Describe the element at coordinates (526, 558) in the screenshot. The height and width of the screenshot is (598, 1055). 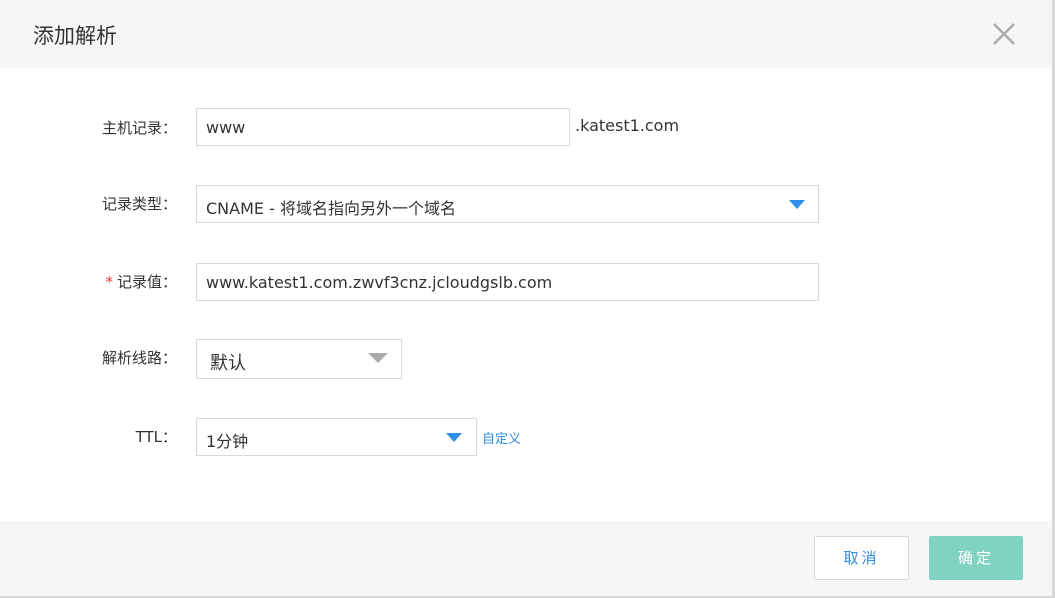
I see `dialog-footer: 取消 确定` at that location.